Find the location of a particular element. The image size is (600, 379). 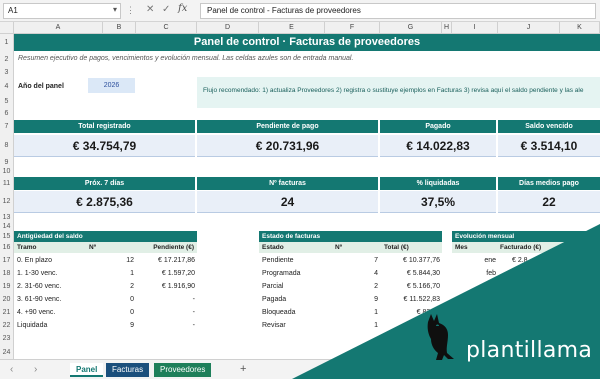

monthly-cell: ene is located at coordinates (474, 261).